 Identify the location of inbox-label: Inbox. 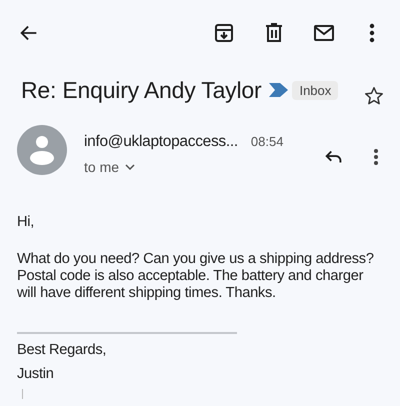
(315, 90).